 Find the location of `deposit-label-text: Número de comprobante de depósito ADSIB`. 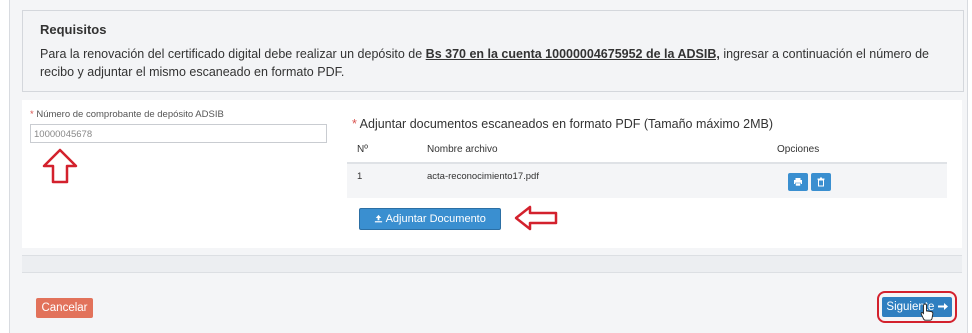

deposit-label-text: Número de comprobante de depósito ADSIB is located at coordinates (128, 114).